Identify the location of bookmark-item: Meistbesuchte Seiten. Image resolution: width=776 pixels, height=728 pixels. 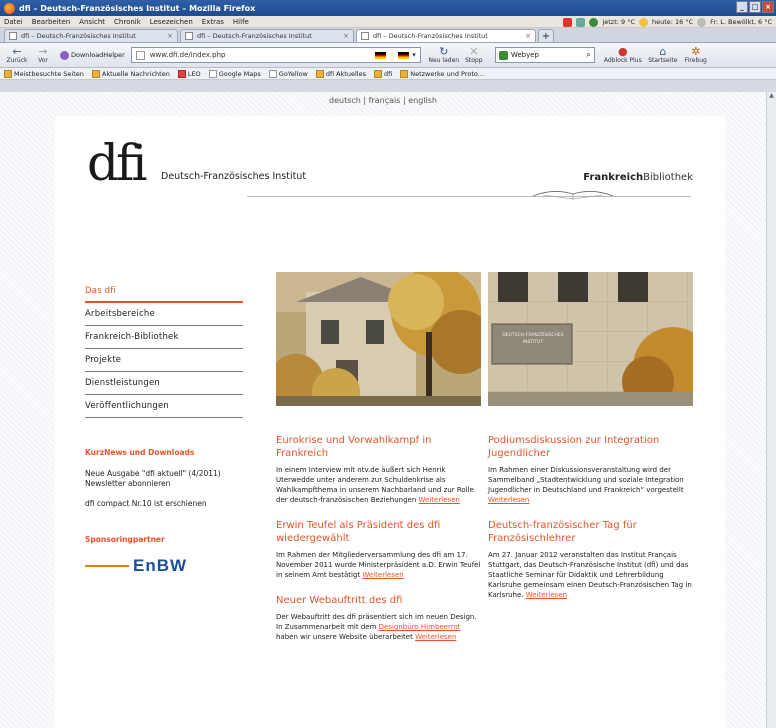
(44, 73).